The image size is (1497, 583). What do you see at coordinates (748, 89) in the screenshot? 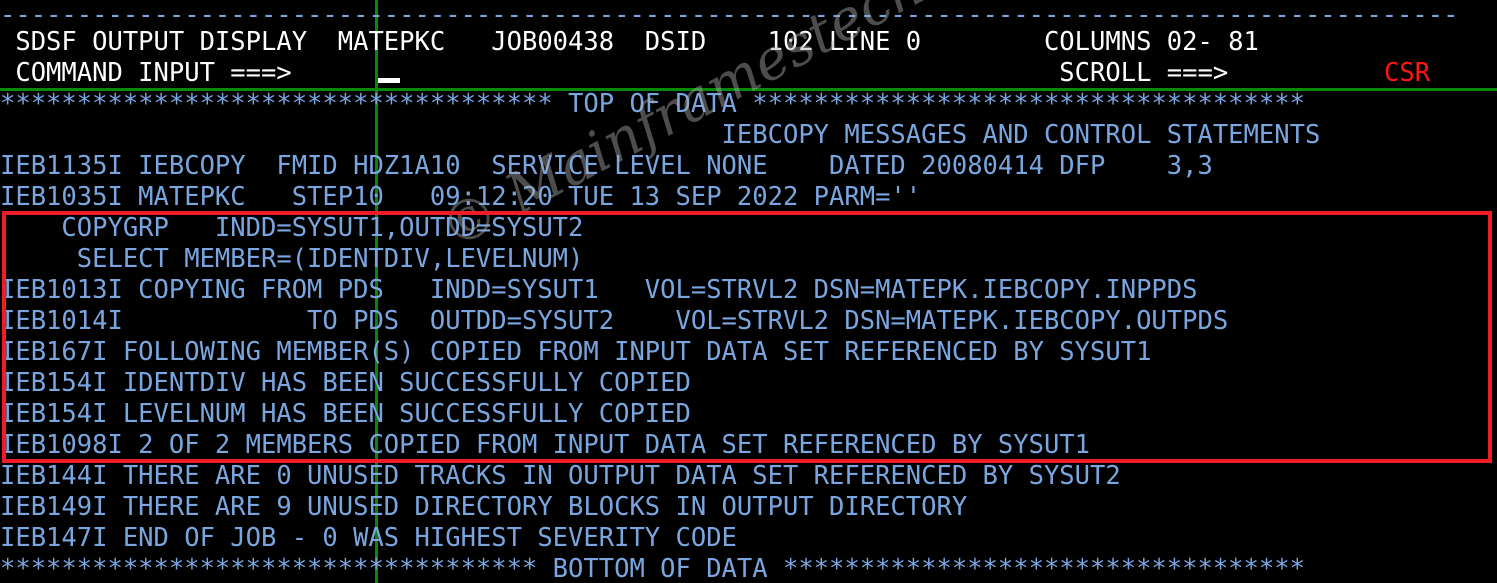
I see `header-divider-rule` at bounding box center [748, 89].